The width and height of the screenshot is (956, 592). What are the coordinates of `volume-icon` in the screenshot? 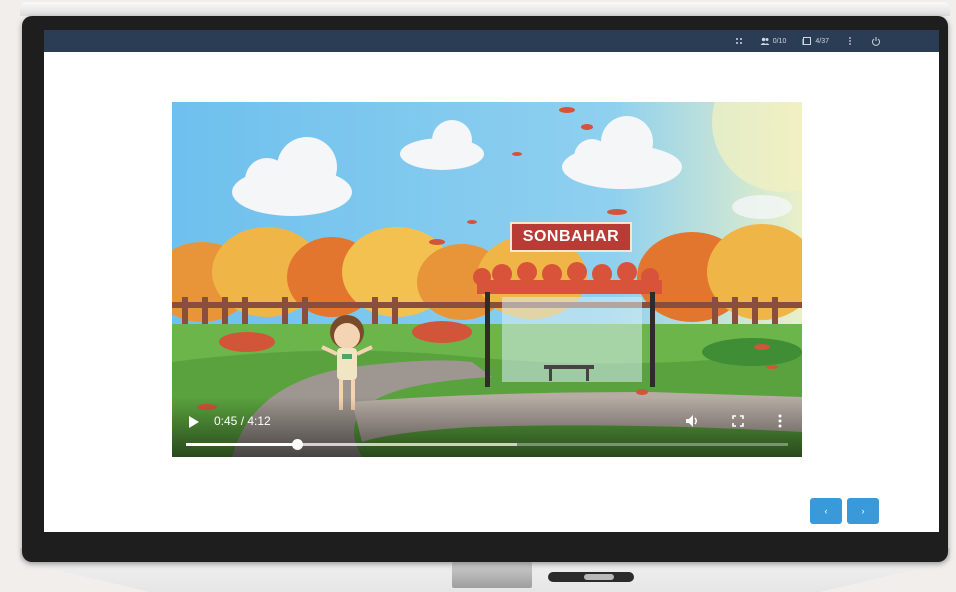 It's located at (691, 421).